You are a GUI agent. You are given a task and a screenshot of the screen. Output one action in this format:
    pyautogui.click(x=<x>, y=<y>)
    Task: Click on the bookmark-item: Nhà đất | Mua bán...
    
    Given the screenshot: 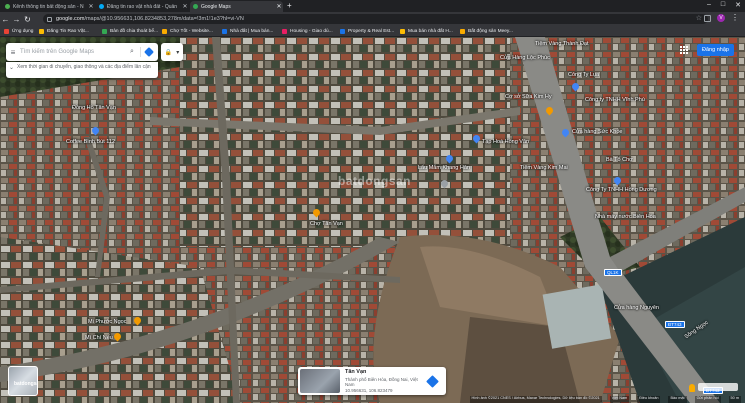 What is the action you would take?
    pyautogui.click(x=247, y=31)
    